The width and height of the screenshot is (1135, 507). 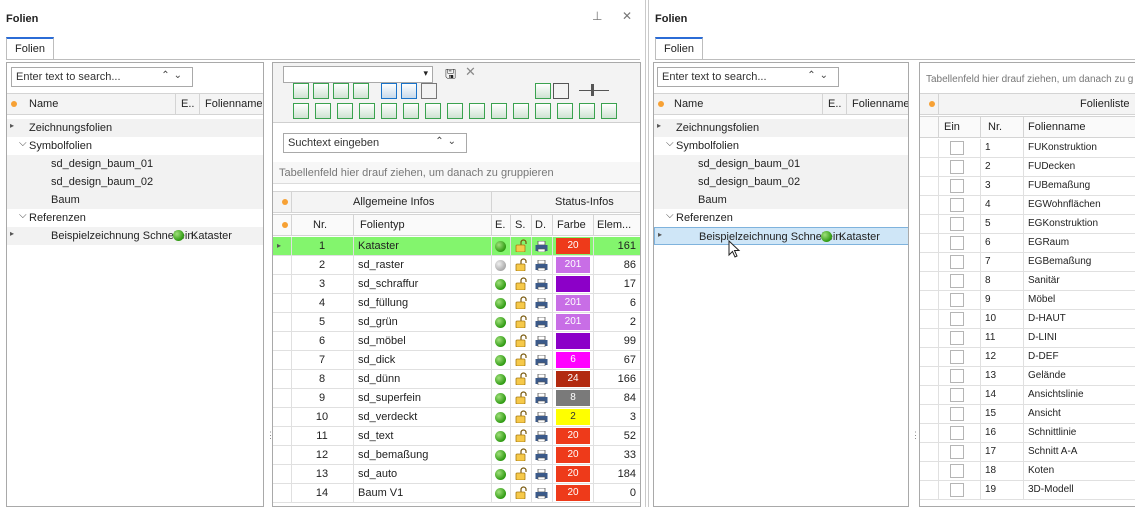 What do you see at coordinates (1080, 414) in the screenshot?
I see `cell-folienname: Ansicht` at bounding box center [1080, 414].